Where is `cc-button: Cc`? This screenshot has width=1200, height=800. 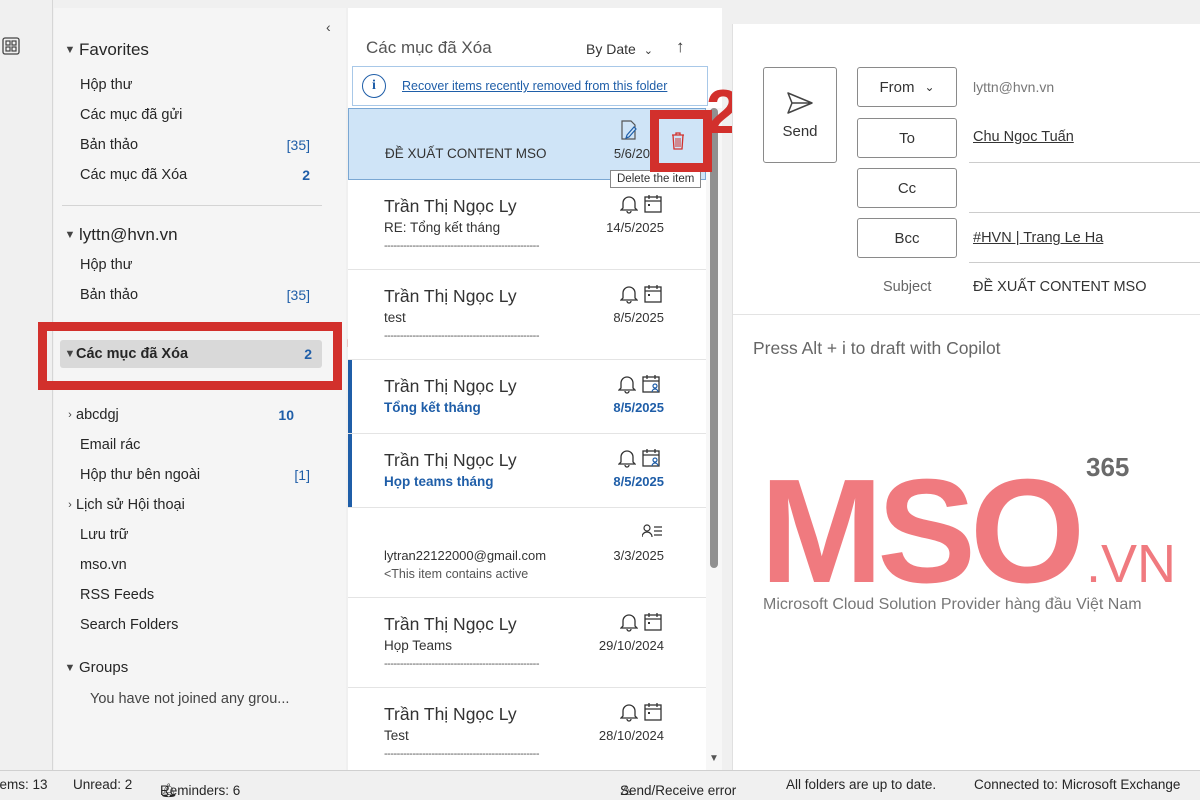 cc-button: Cc is located at coordinates (907, 188).